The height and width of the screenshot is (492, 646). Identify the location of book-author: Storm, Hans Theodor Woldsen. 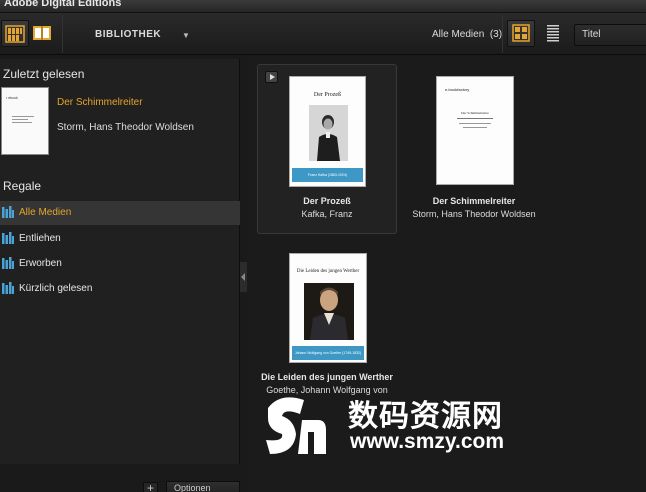
(474, 214).